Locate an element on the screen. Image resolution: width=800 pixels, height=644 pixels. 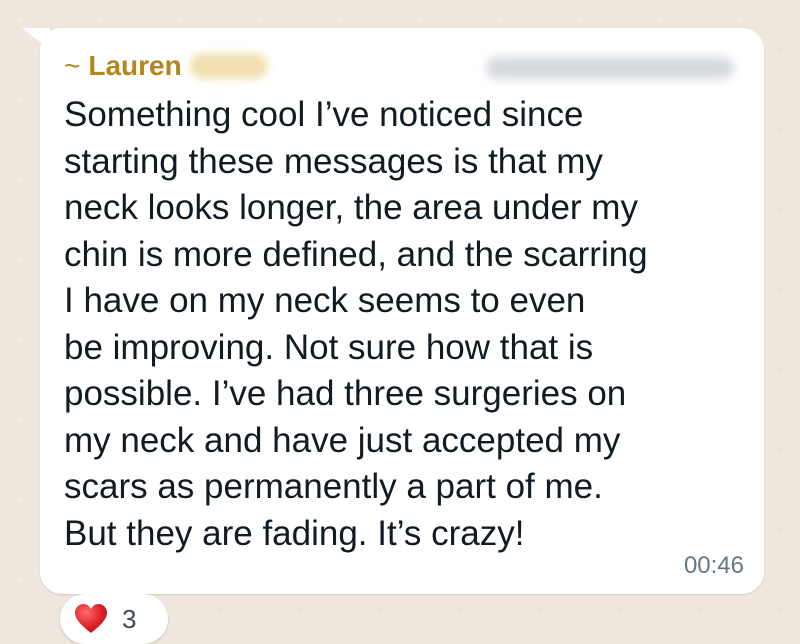
blurred-last-name is located at coordinates (228, 66).